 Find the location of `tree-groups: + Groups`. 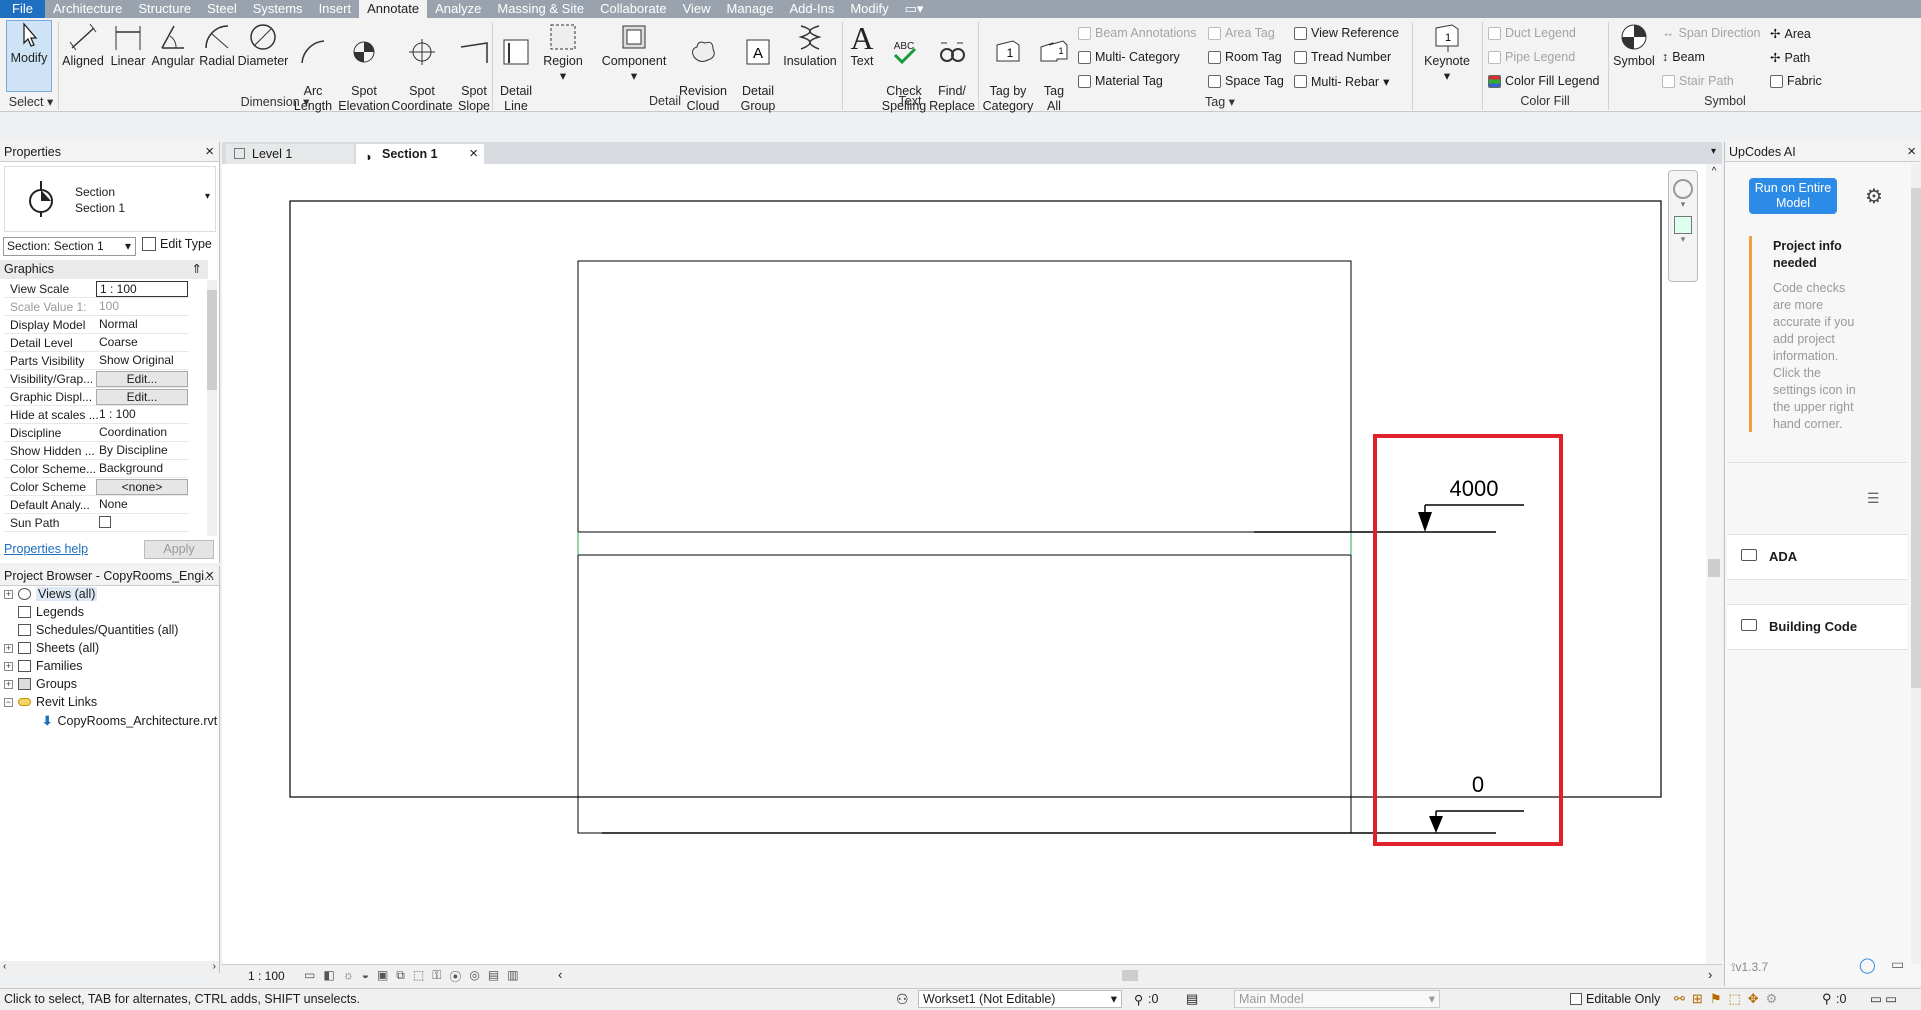

tree-groups: + Groups is located at coordinates (40, 684).